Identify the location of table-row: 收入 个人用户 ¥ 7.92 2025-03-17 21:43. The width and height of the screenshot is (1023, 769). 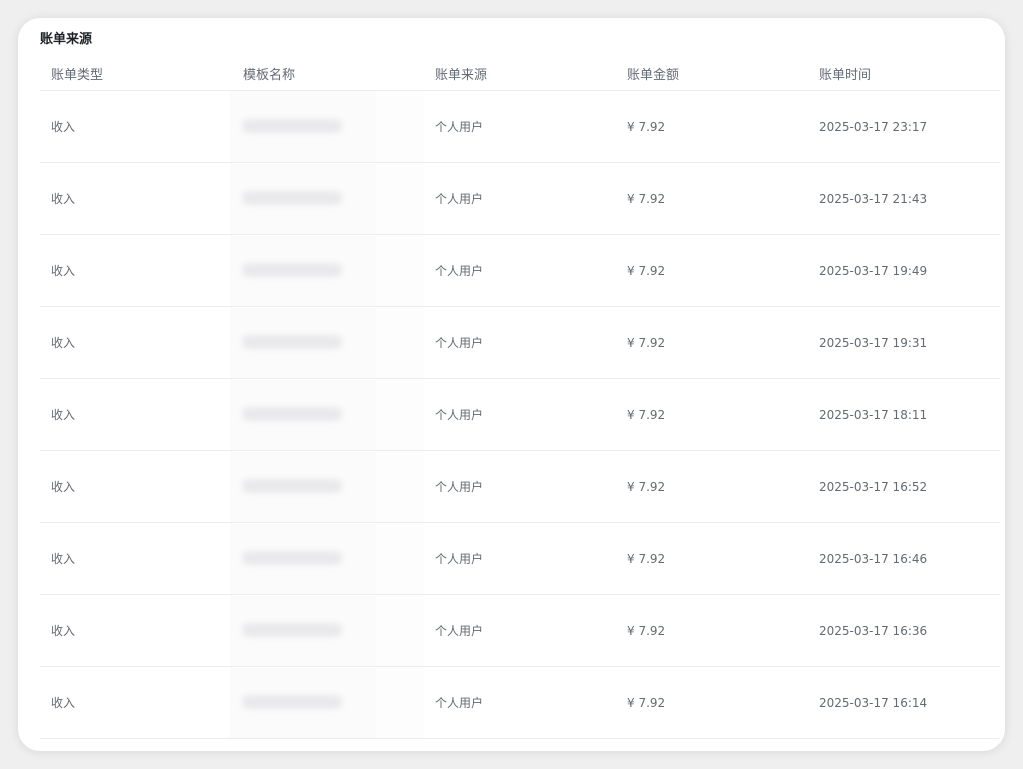
(520, 199).